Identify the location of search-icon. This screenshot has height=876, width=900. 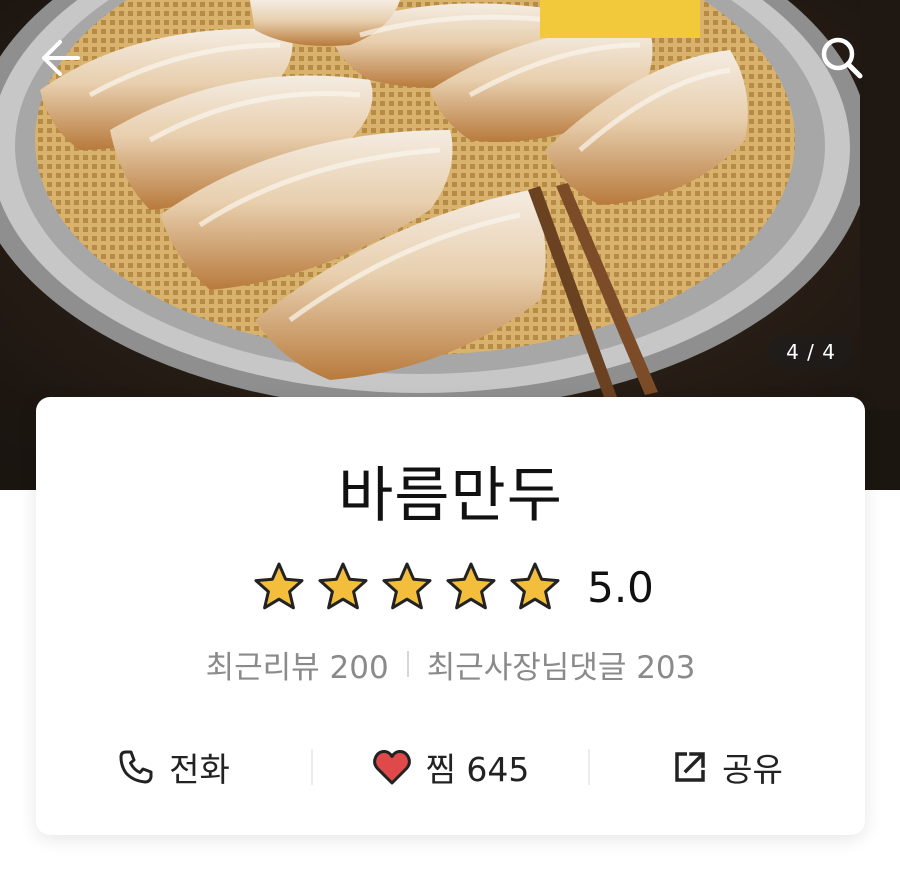
(842, 58).